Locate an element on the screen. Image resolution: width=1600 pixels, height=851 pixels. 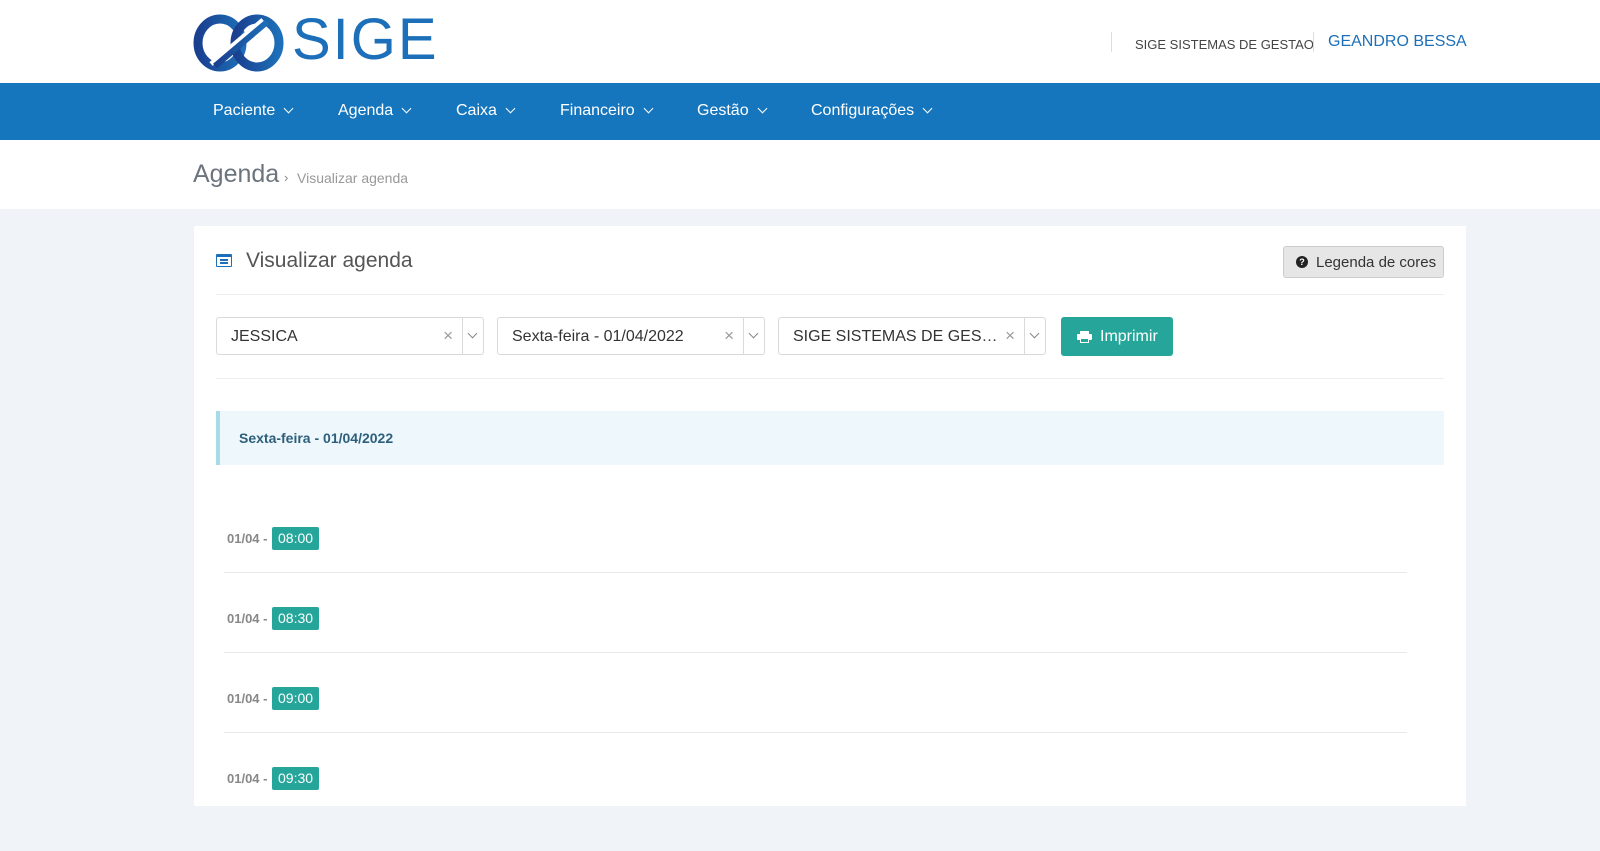
color-legend-button: ? Legenda de cores is located at coordinates (1363, 262).